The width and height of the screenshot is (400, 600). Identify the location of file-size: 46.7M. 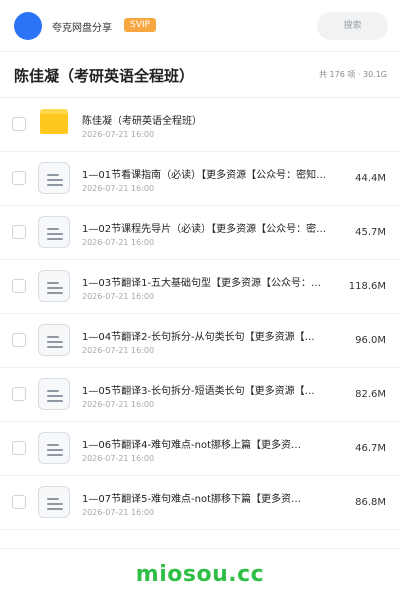
(370, 448).